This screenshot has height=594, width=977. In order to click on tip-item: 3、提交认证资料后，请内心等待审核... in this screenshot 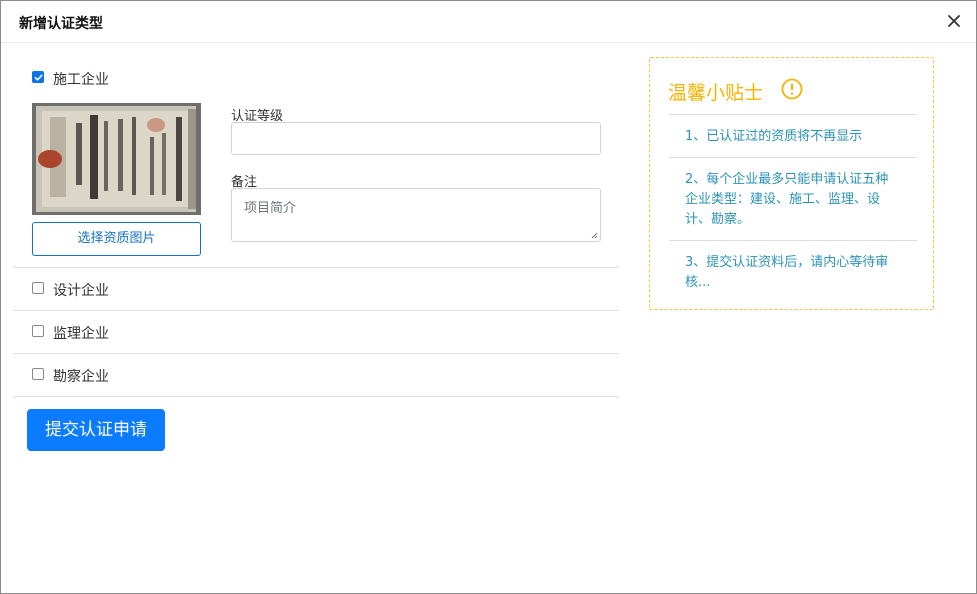, I will do `click(793, 271)`.